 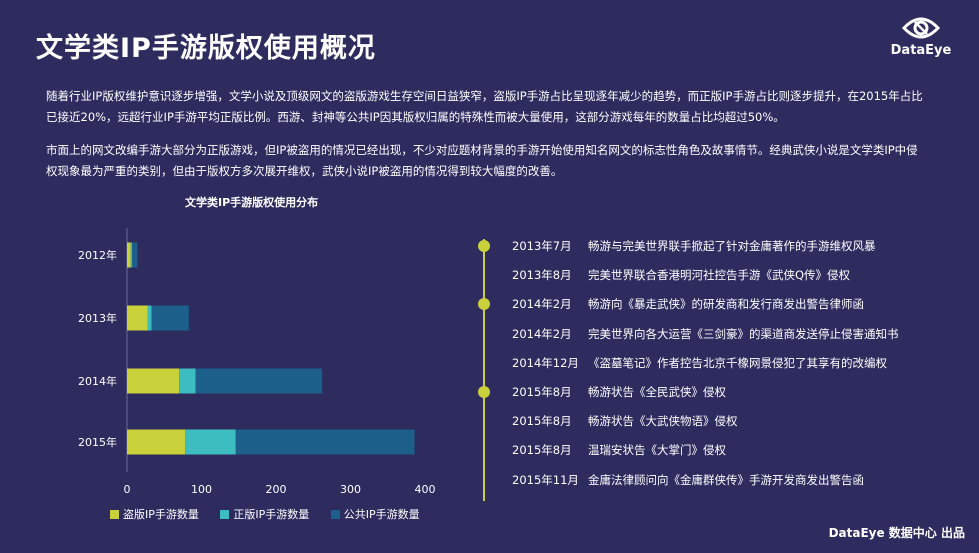 I want to click on timeline-event: 2014年12月 《盗墓笔记》作者控告北京千橡网景侵犯了其享有的改编权, so click(x=705, y=367).